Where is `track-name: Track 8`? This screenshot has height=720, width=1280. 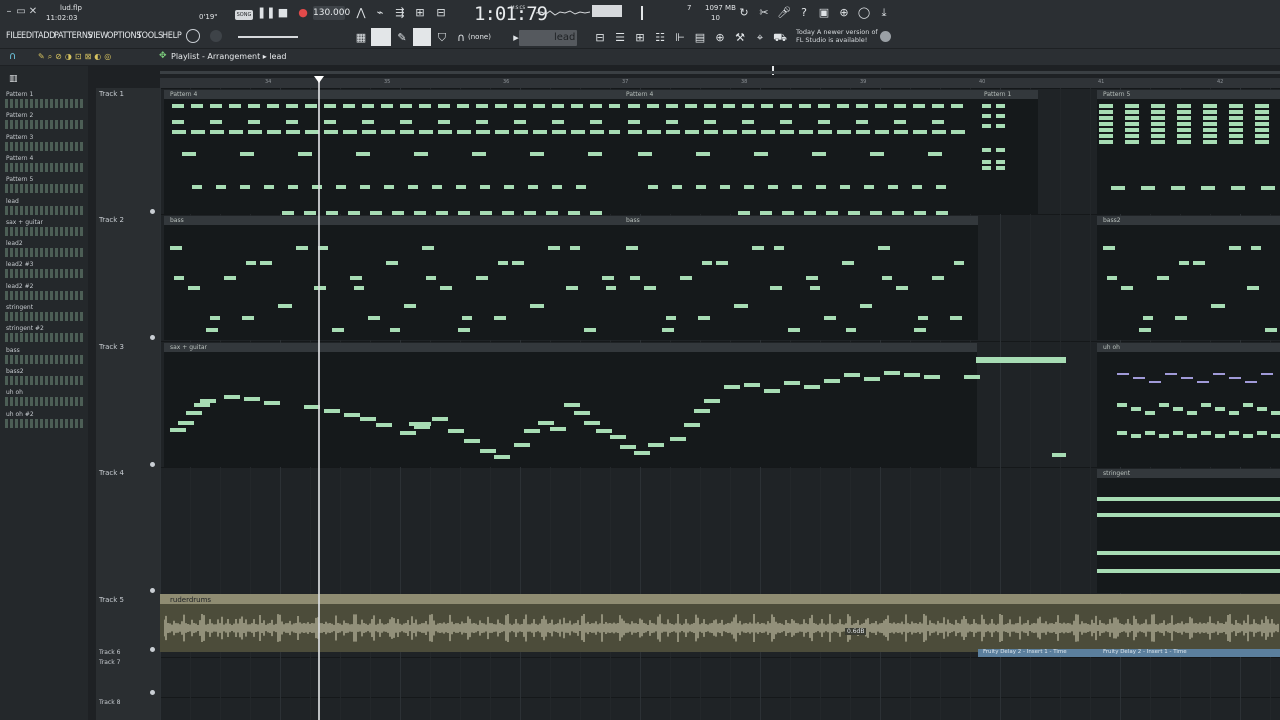 track-name: Track 8 is located at coordinates (109, 702).